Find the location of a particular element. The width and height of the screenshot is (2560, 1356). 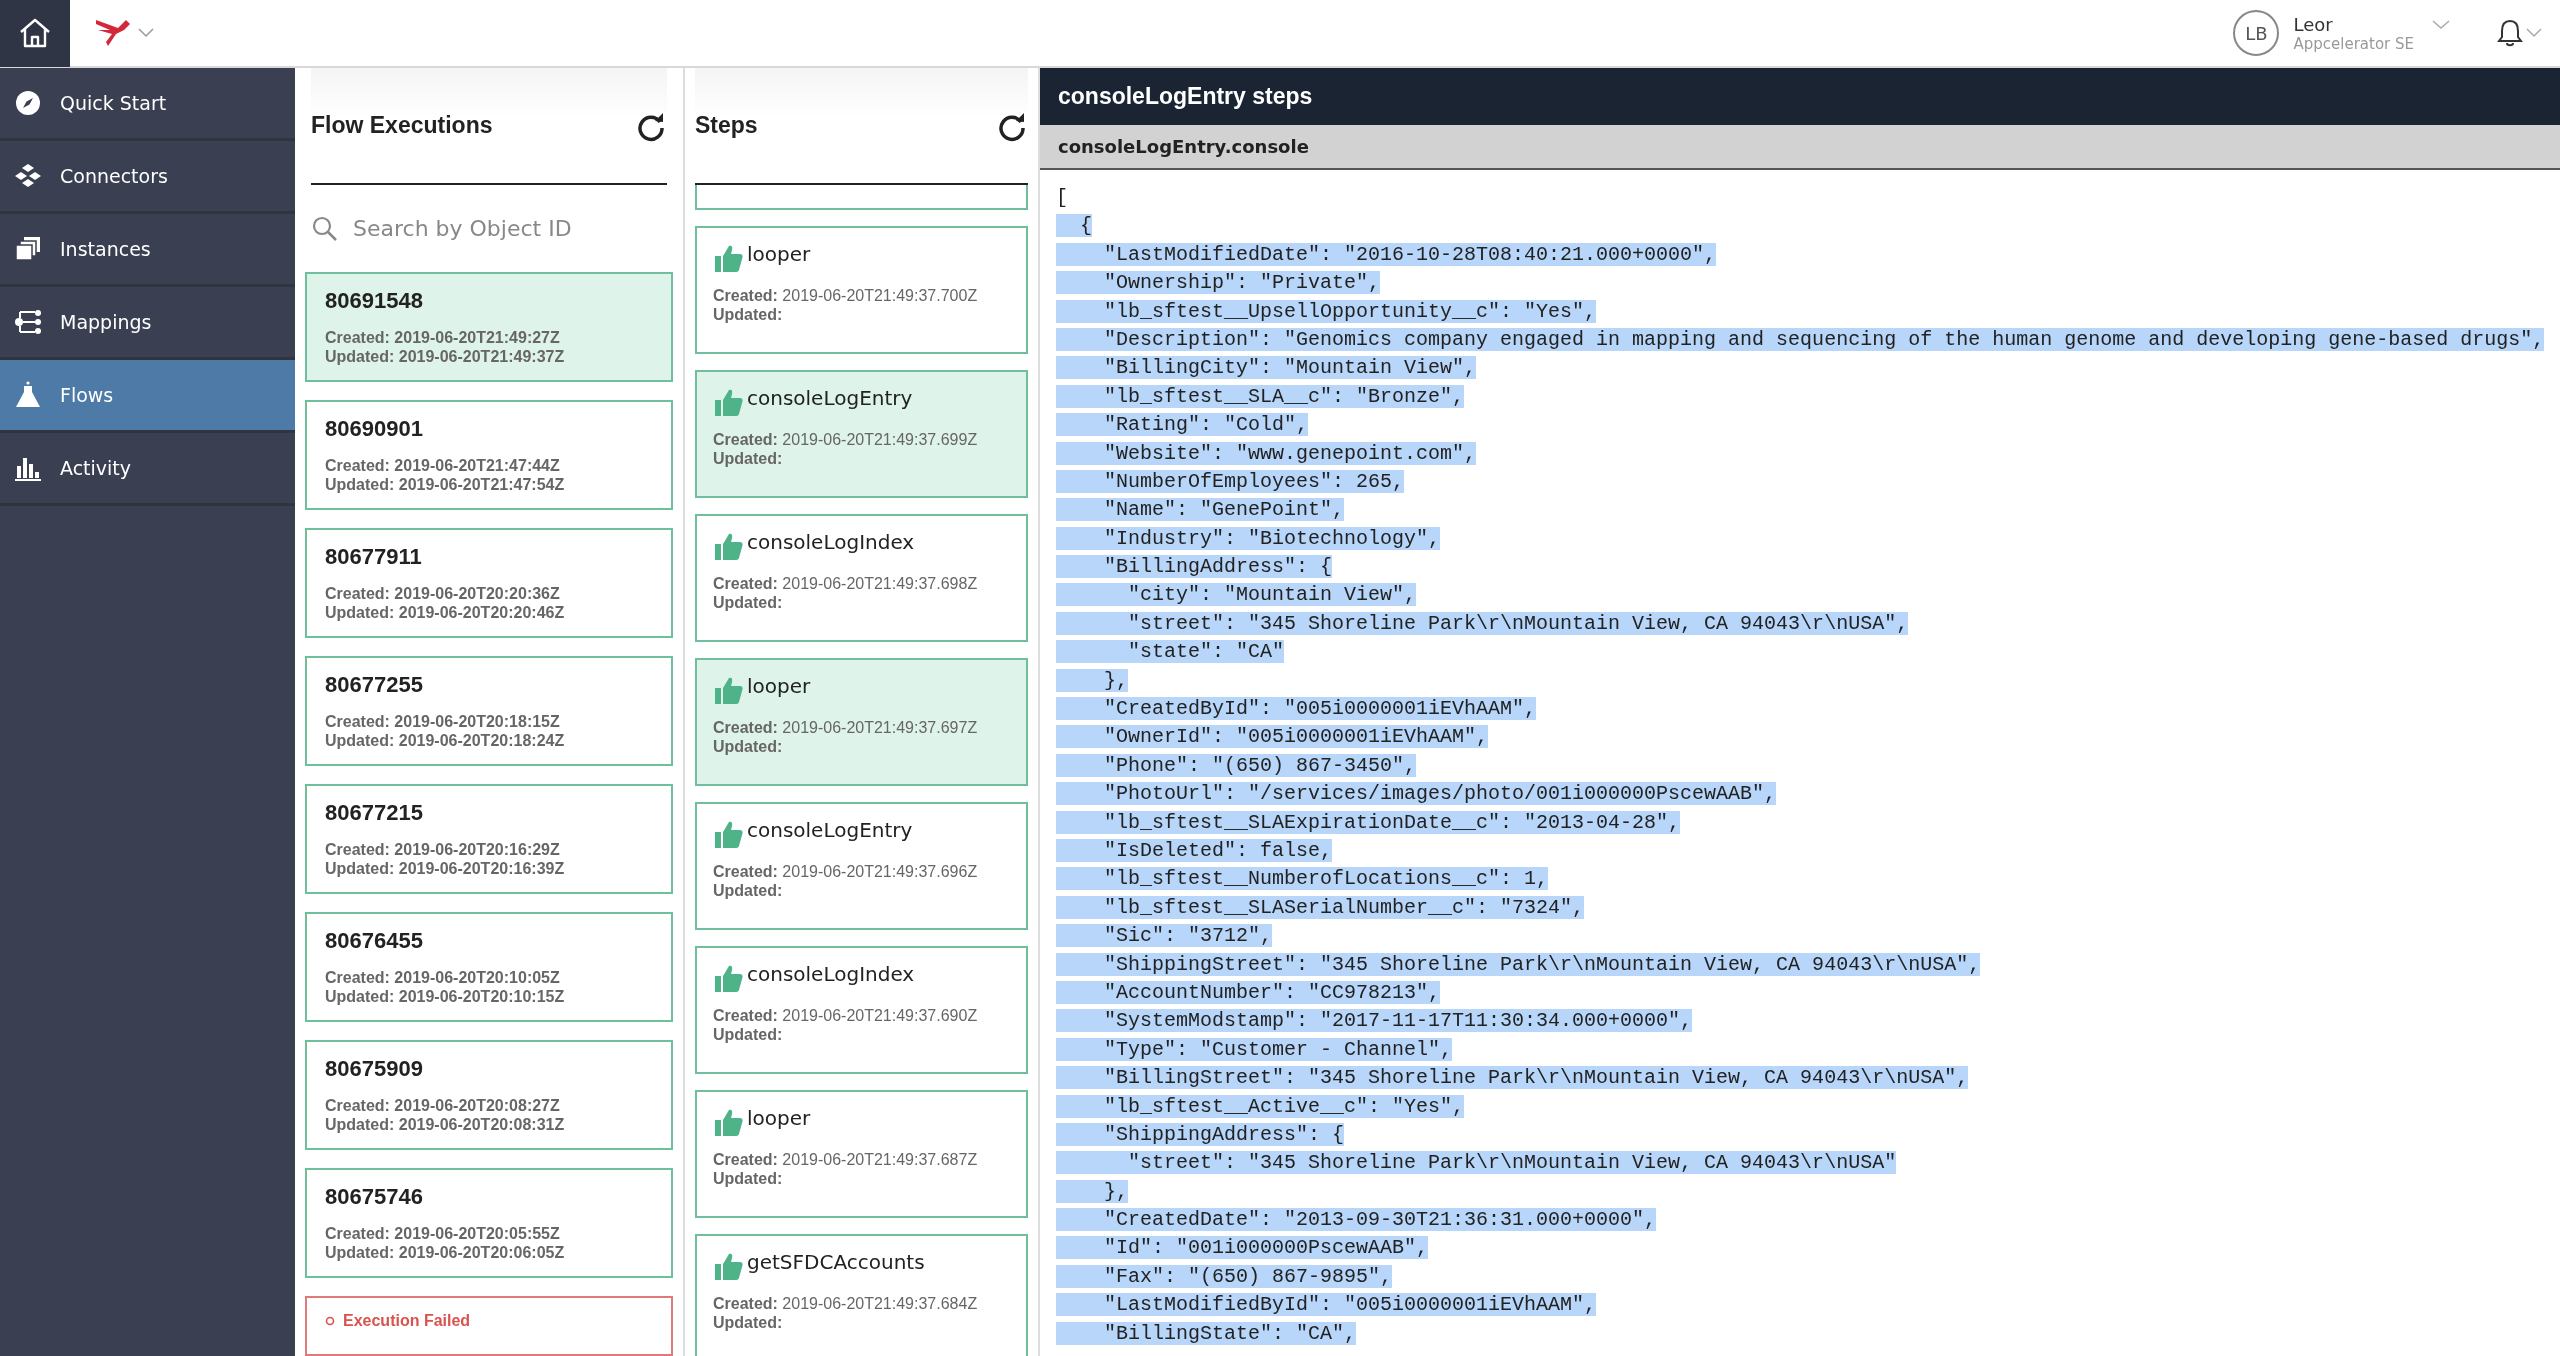

search-icon is located at coordinates (325, 228).